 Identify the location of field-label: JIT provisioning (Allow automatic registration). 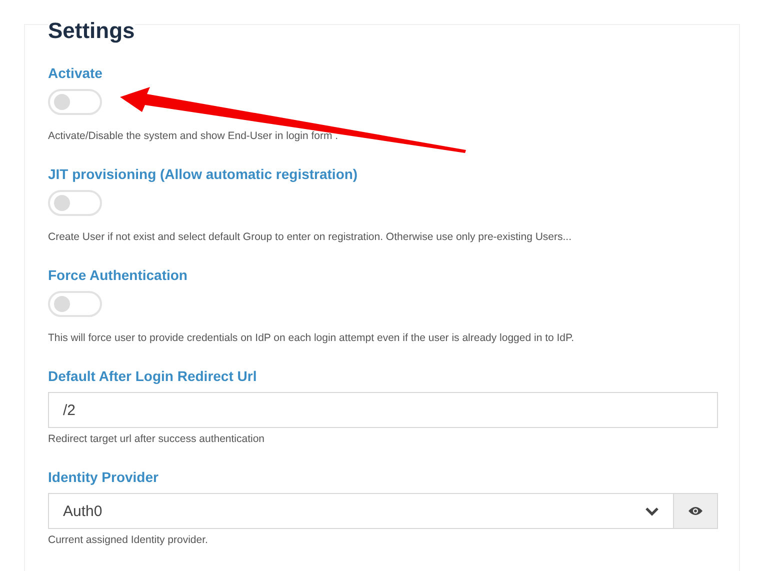
(203, 174).